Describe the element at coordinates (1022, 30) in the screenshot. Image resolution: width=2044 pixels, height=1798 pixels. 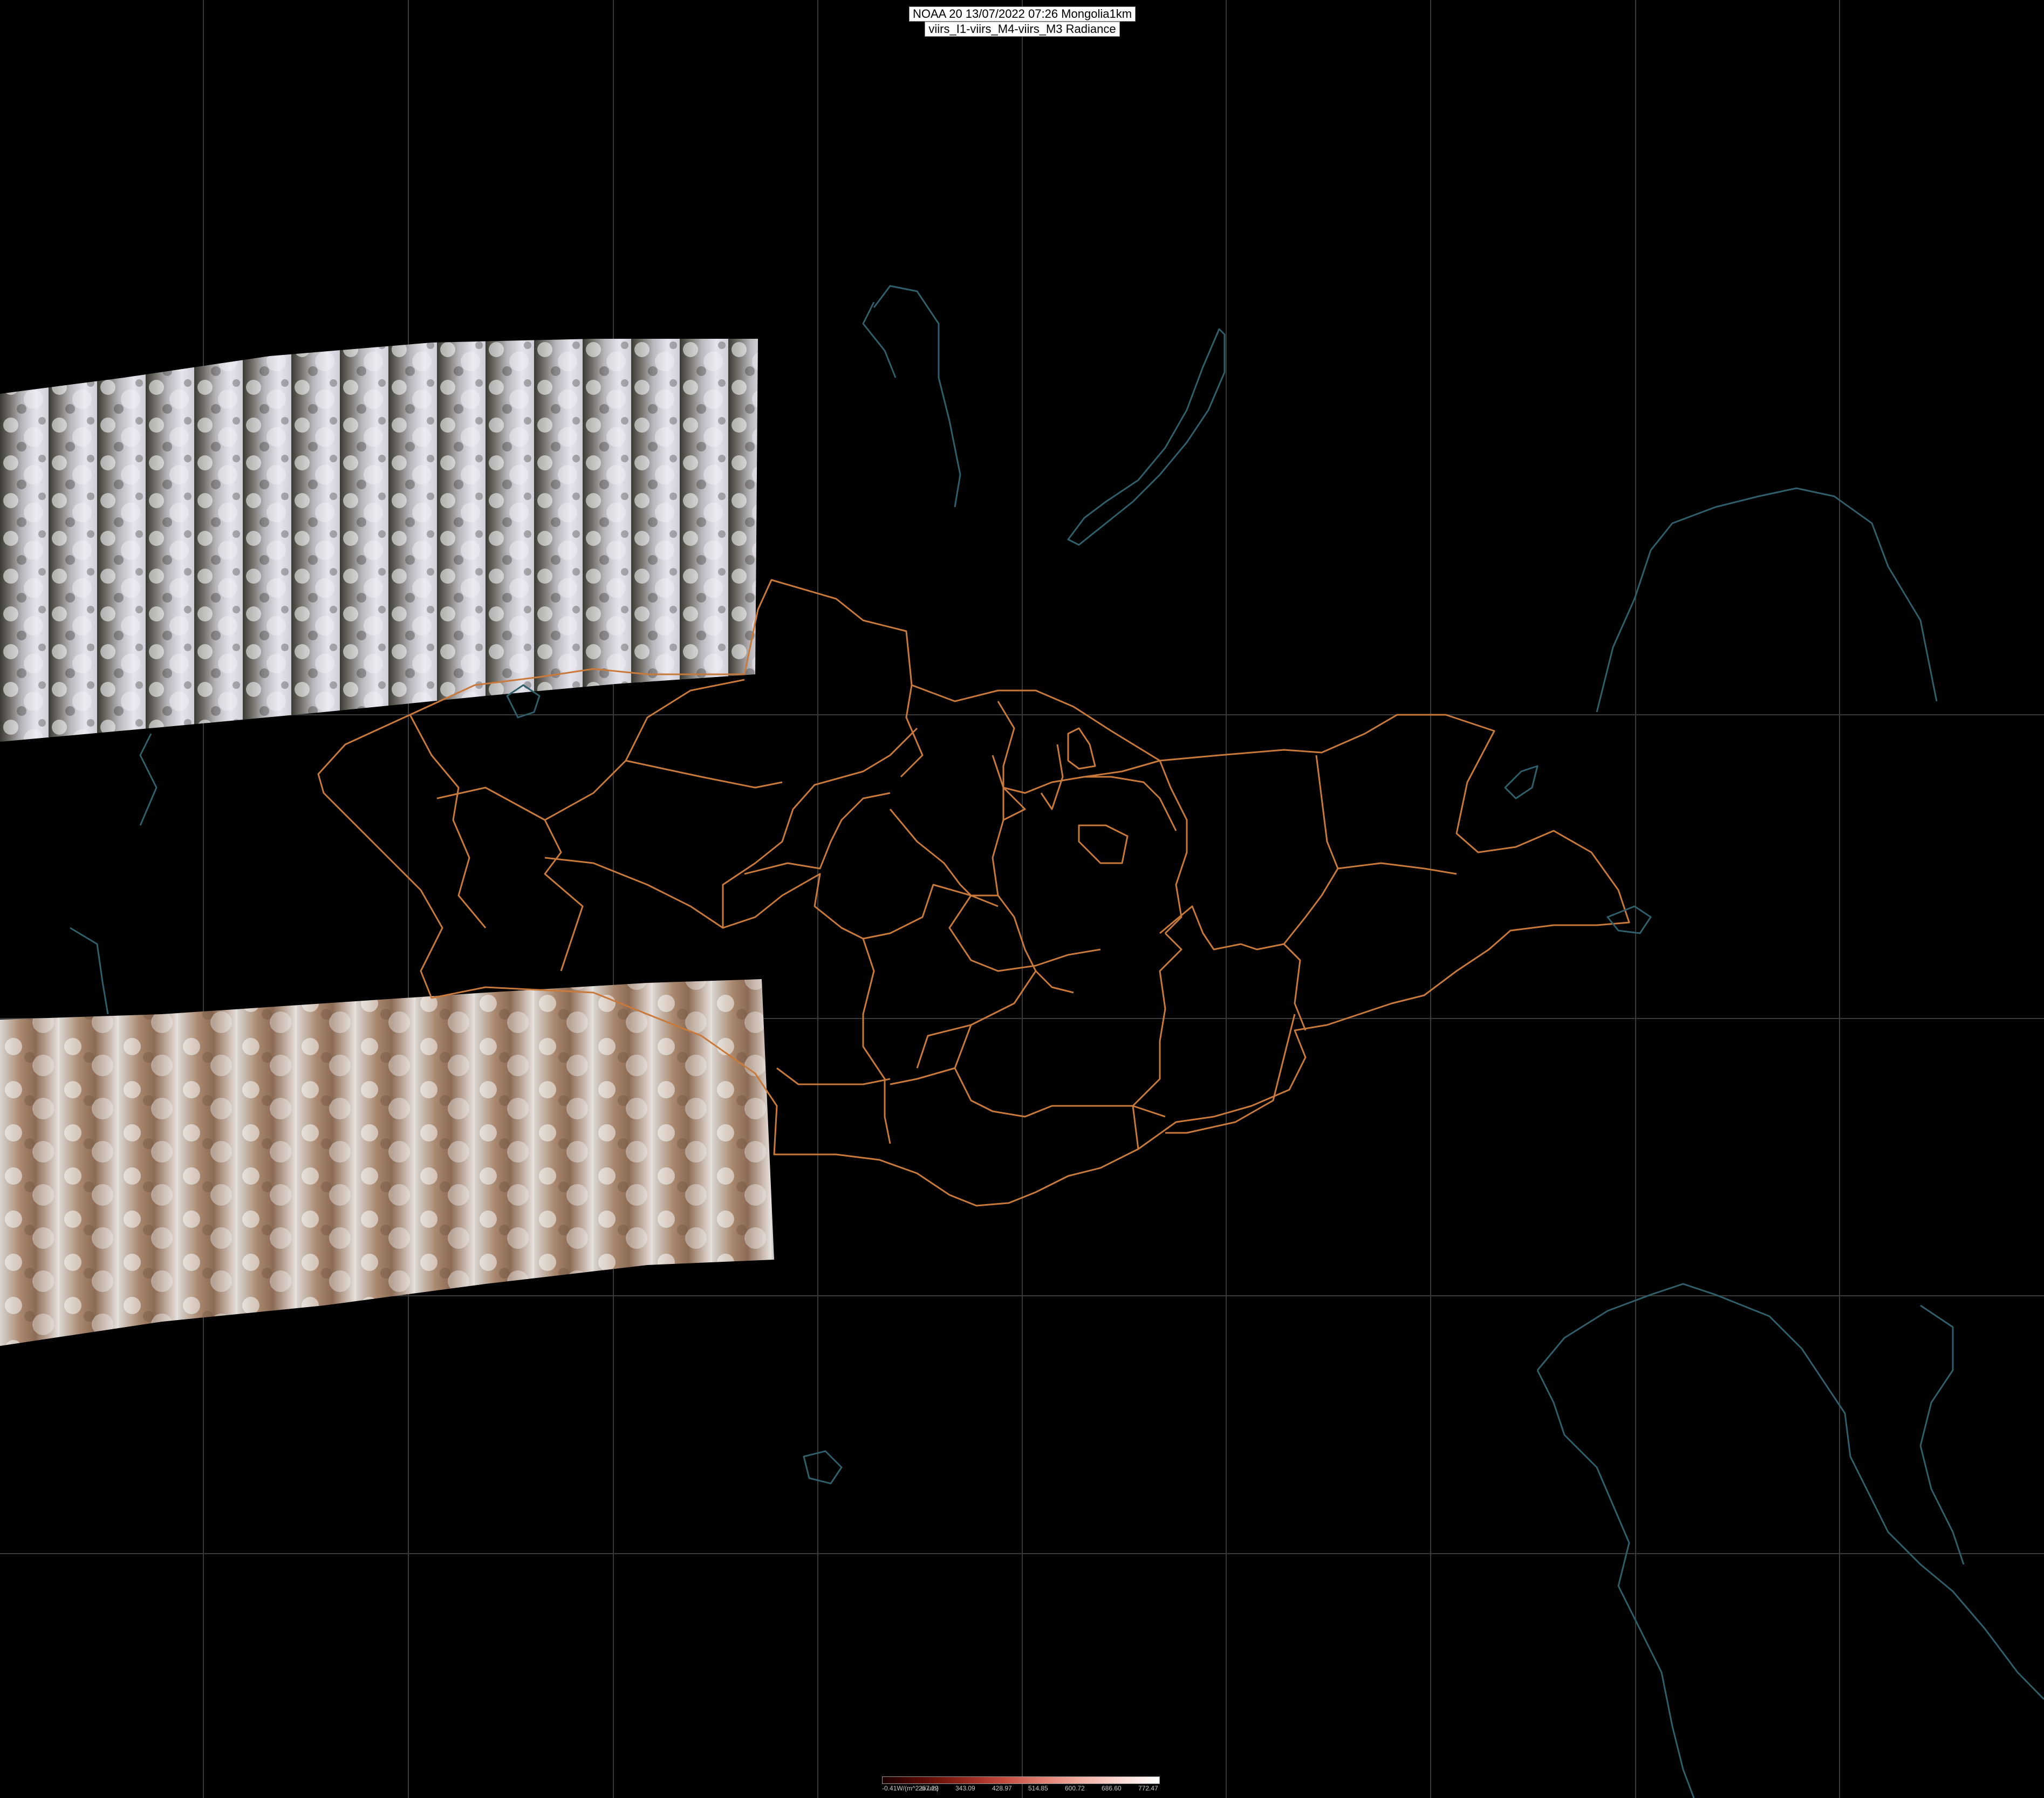
I see `title-line-2: viirs_I1-viirs_M4-viirs_M3 Radiance` at that location.